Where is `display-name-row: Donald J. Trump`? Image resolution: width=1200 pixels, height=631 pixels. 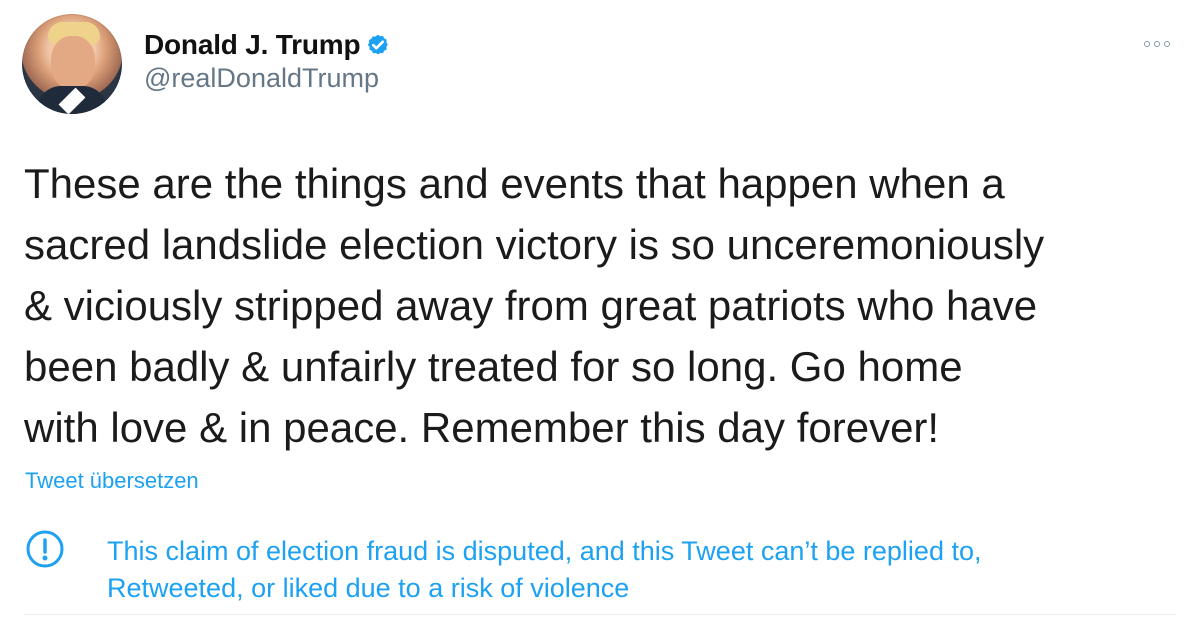 display-name-row: Donald J. Trump is located at coordinates (267, 45).